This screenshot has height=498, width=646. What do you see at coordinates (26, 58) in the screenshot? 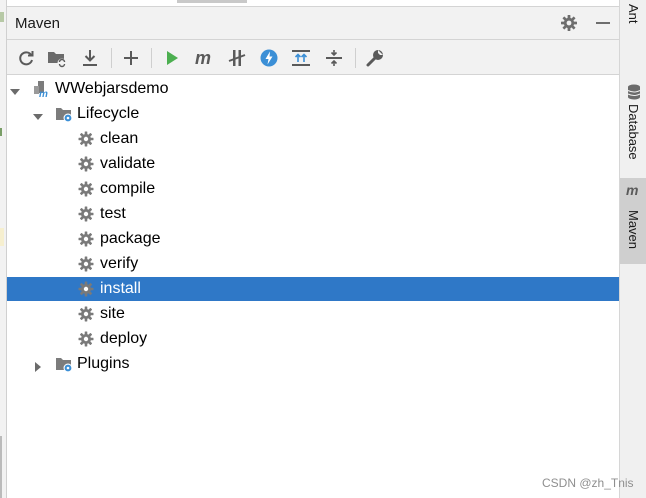
I see `reload-icon` at bounding box center [26, 58].